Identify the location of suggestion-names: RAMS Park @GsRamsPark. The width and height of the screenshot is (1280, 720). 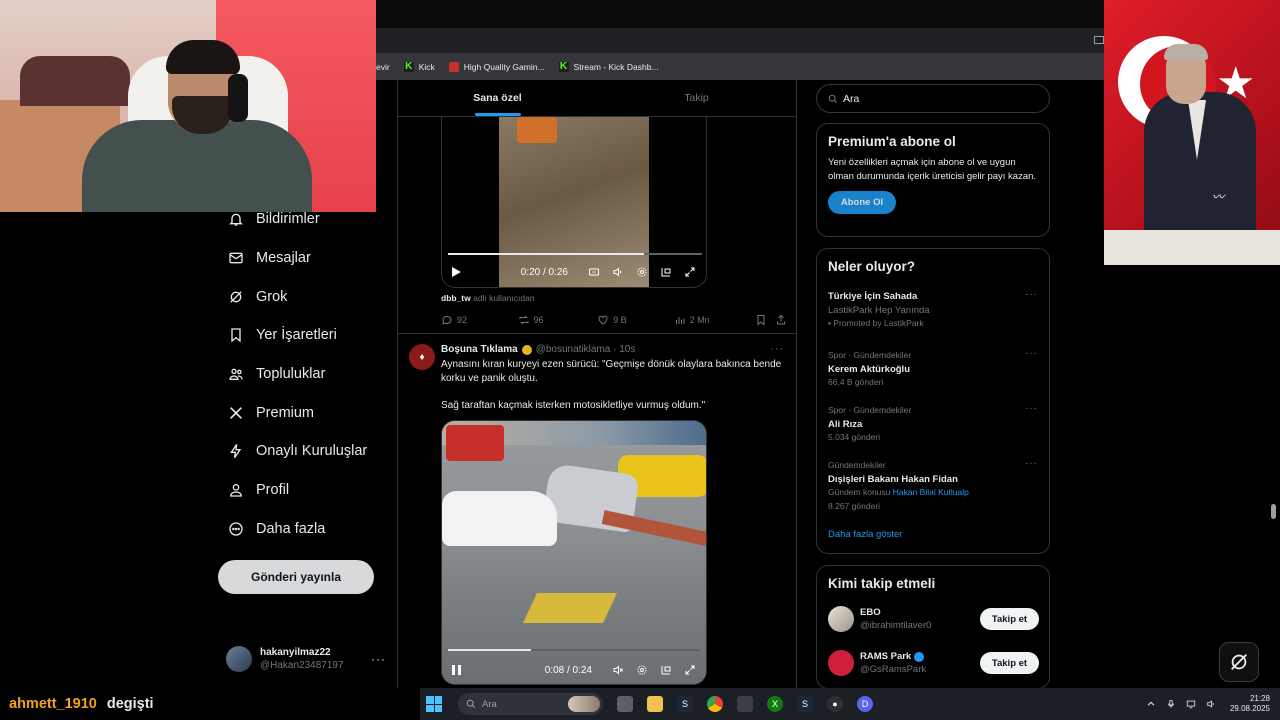
(893, 663).